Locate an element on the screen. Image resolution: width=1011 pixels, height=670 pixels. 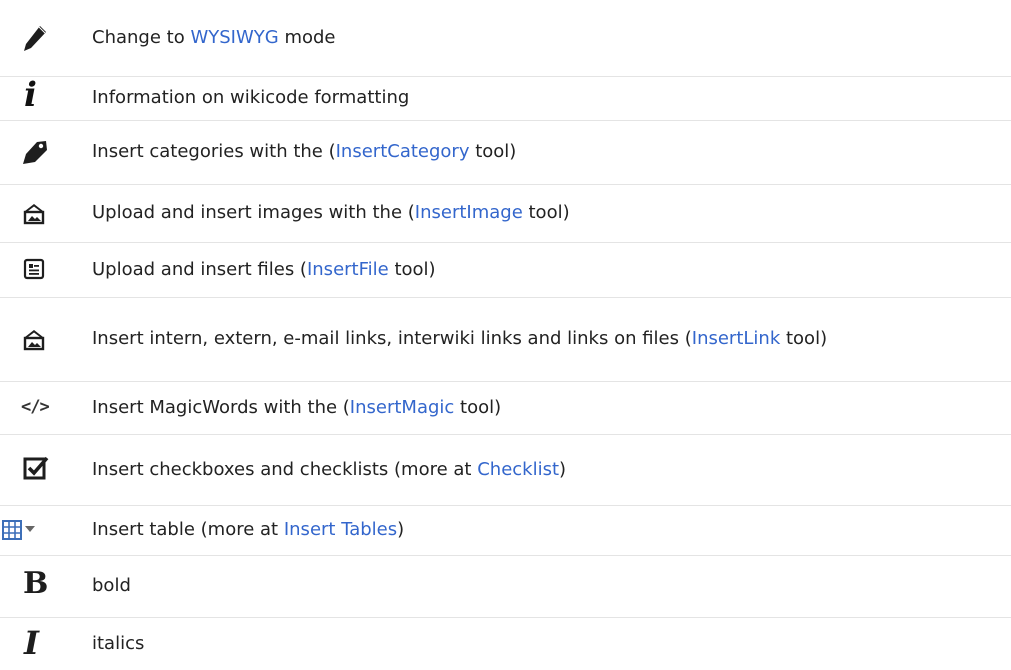
table-row: i Information on wikicode formatting is located at coordinates (505, 98).